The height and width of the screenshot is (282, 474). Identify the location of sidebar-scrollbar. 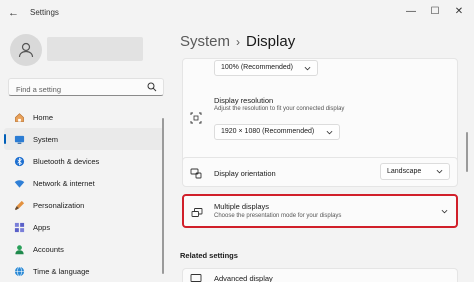
(163, 196).